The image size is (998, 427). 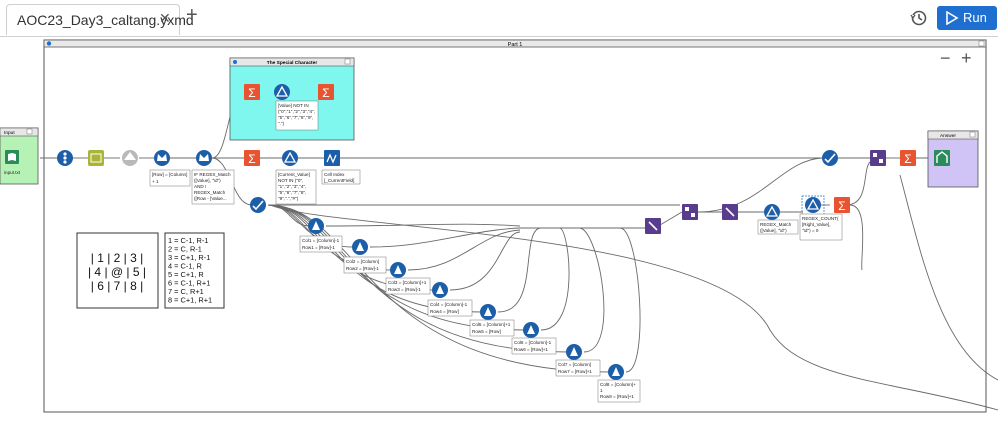 I want to click on play-icon, so click(x=952, y=18).